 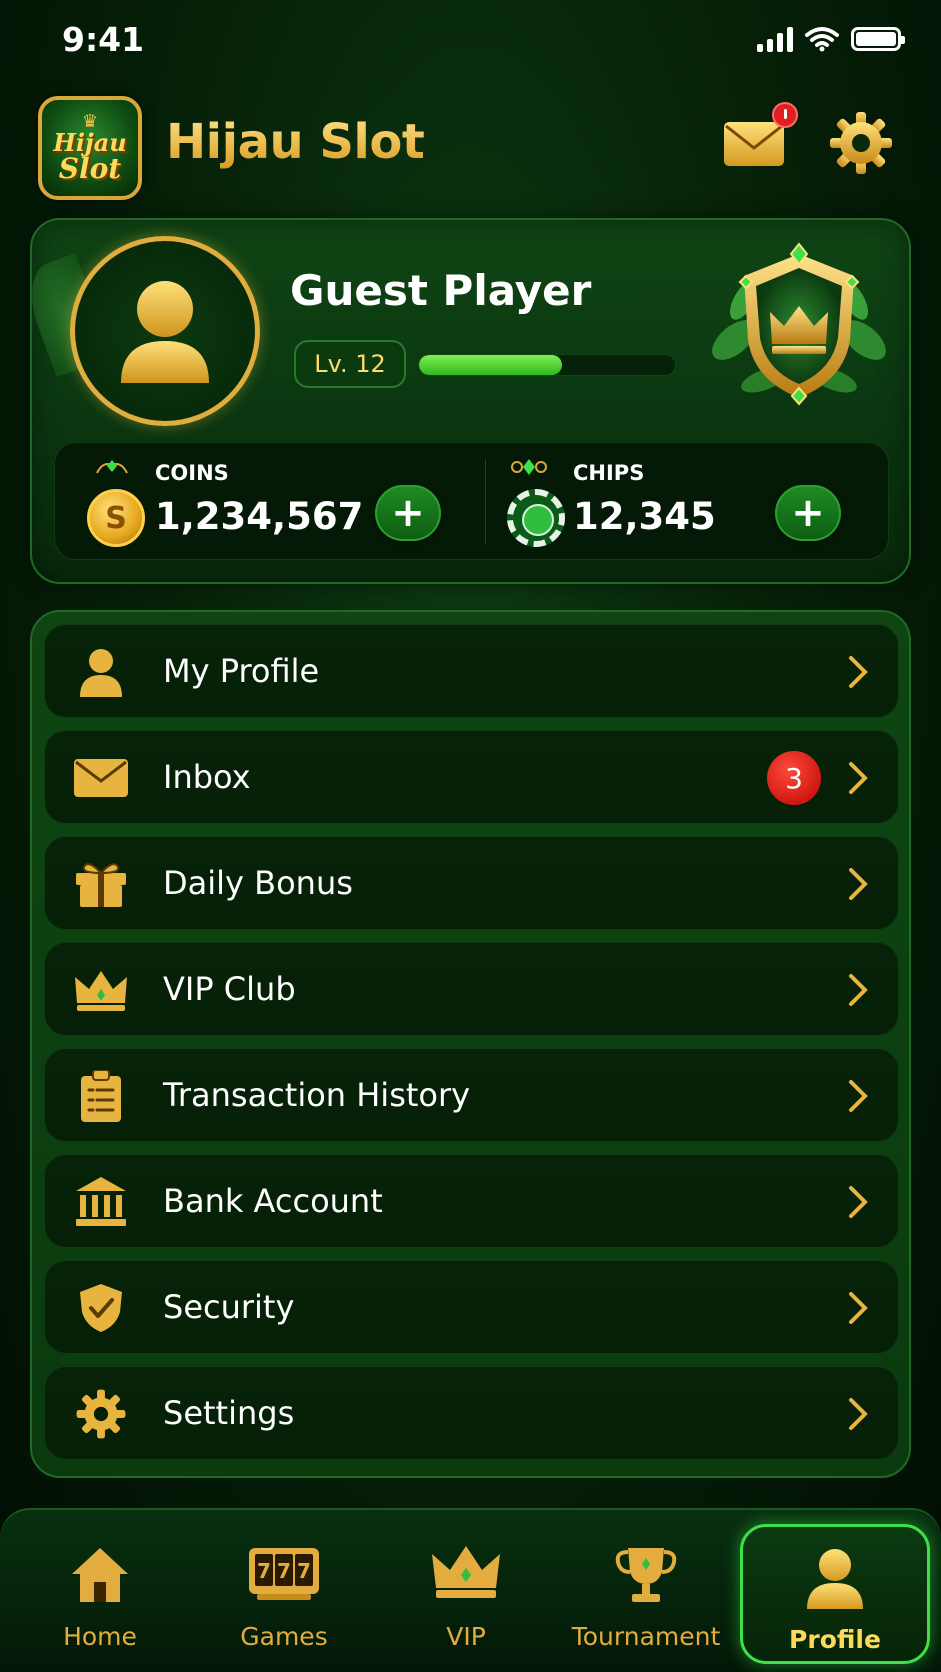 I want to click on menu-item-settings: Settings, so click(x=471, y=1413).